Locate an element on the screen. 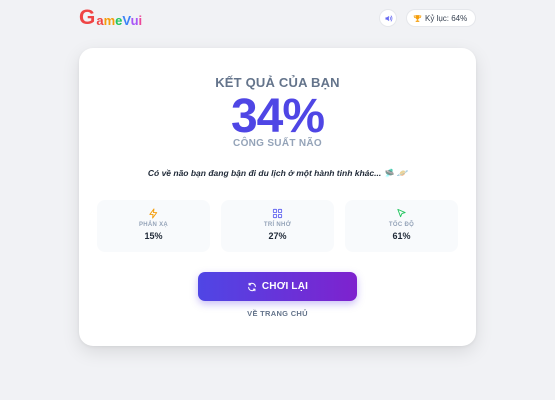 This screenshot has height=400, width=555. stat-value: 27% is located at coordinates (277, 236).